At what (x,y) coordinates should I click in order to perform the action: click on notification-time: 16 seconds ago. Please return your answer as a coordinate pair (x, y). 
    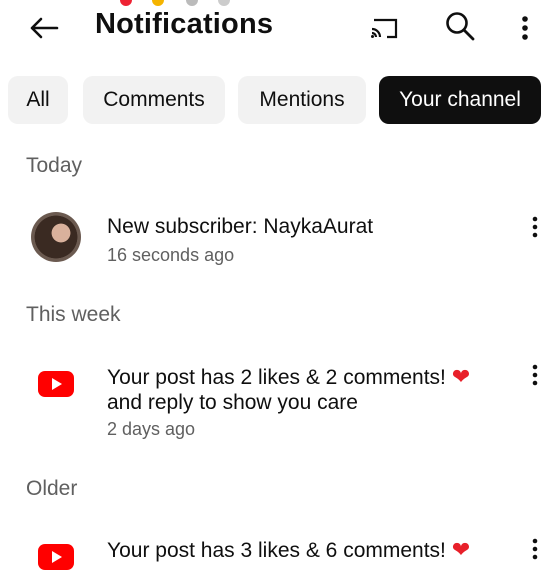
    Looking at the image, I should click on (171, 255).